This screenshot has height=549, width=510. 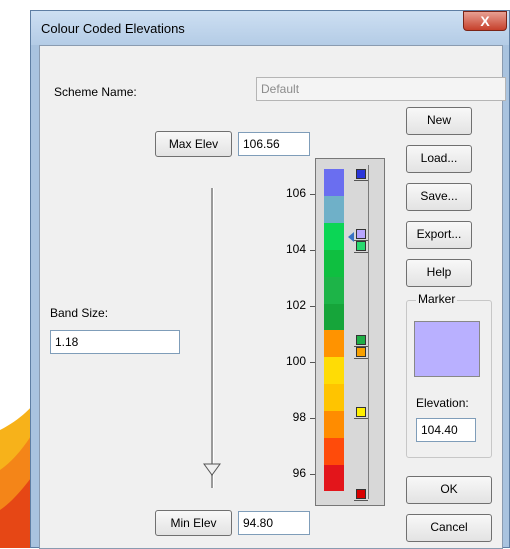 I want to click on scheme-name-field: Default, so click(x=381, y=89).